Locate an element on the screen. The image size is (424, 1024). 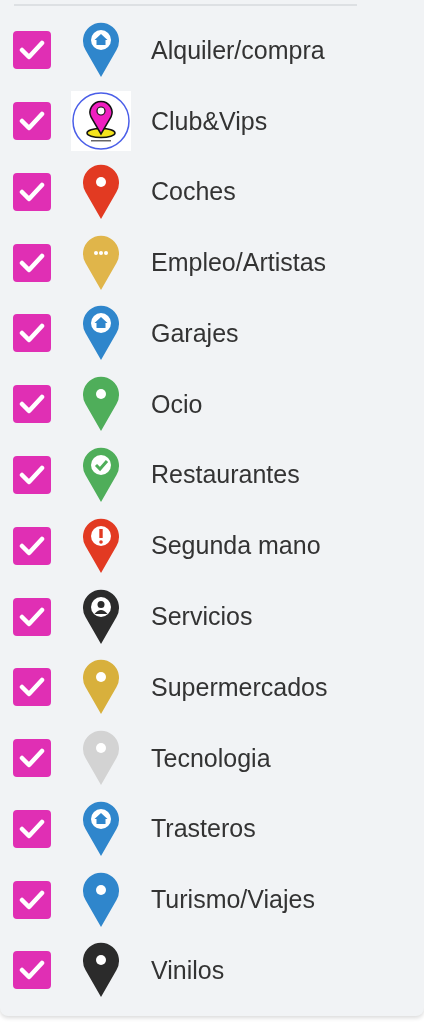
category-label: Coches is located at coordinates (193, 192).